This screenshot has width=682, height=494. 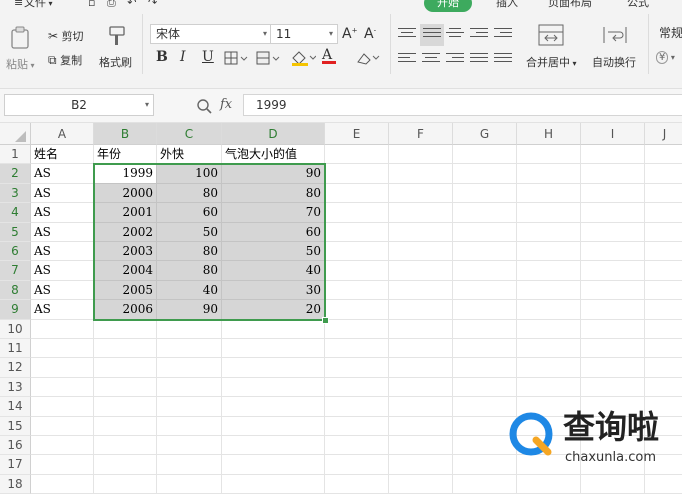 I want to click on cell-A3: AS, so click(x=62, y=193).